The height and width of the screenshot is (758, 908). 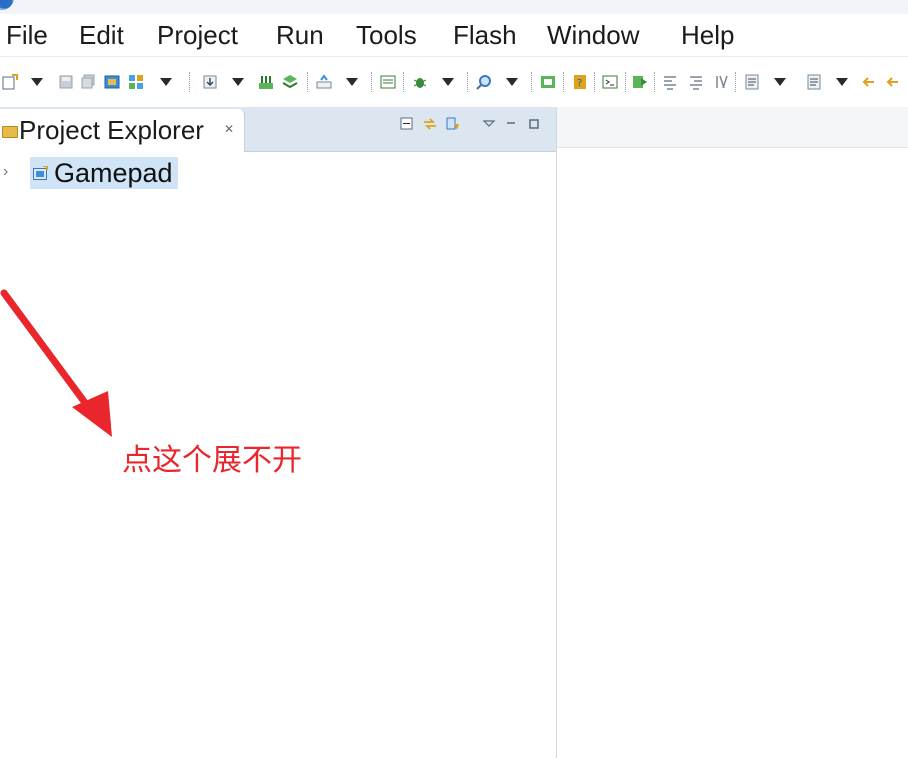 What do you see at coordinates (111, 130) in the screenshot?
I see `tab-label: Project Explorer` at bounding box center [111, 130].